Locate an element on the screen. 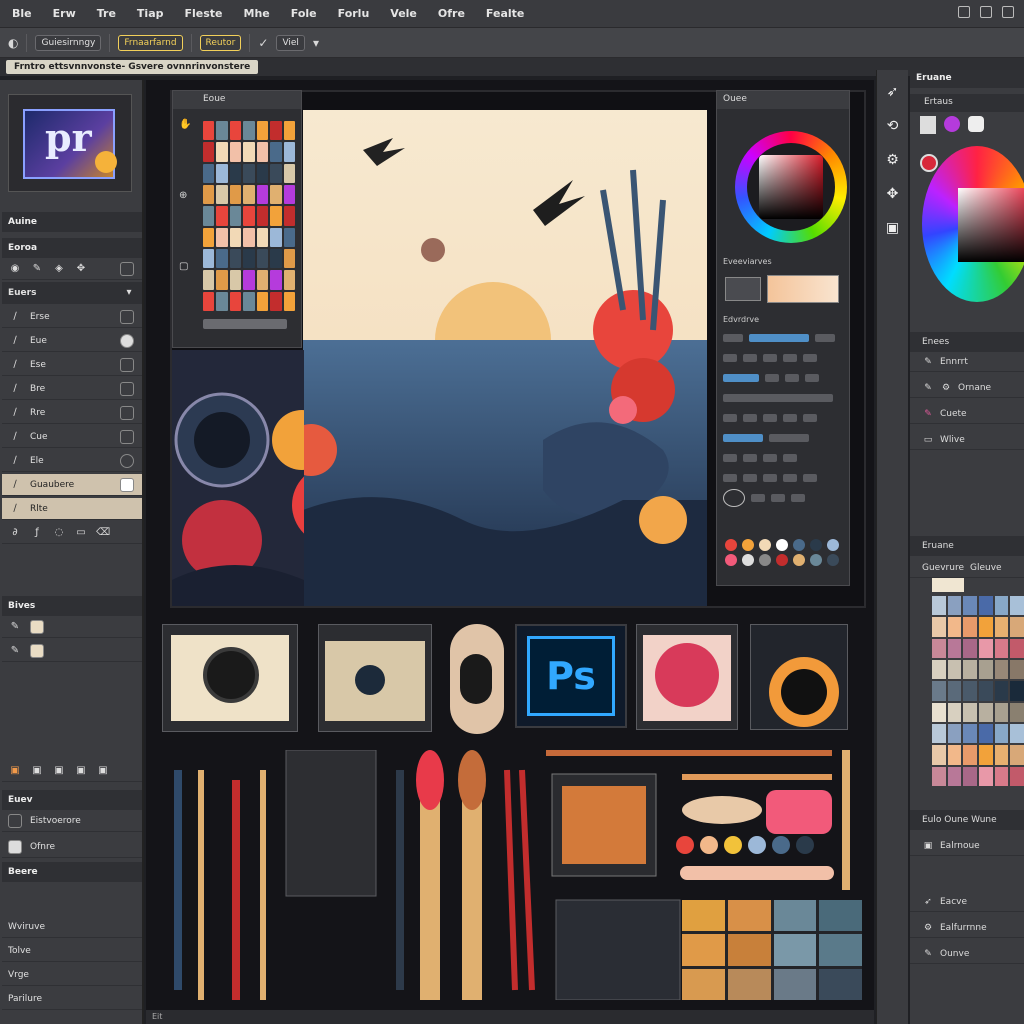 The image size is (1024, 1024). eraser-icon: ◈ is located at coordinates (59, 268).